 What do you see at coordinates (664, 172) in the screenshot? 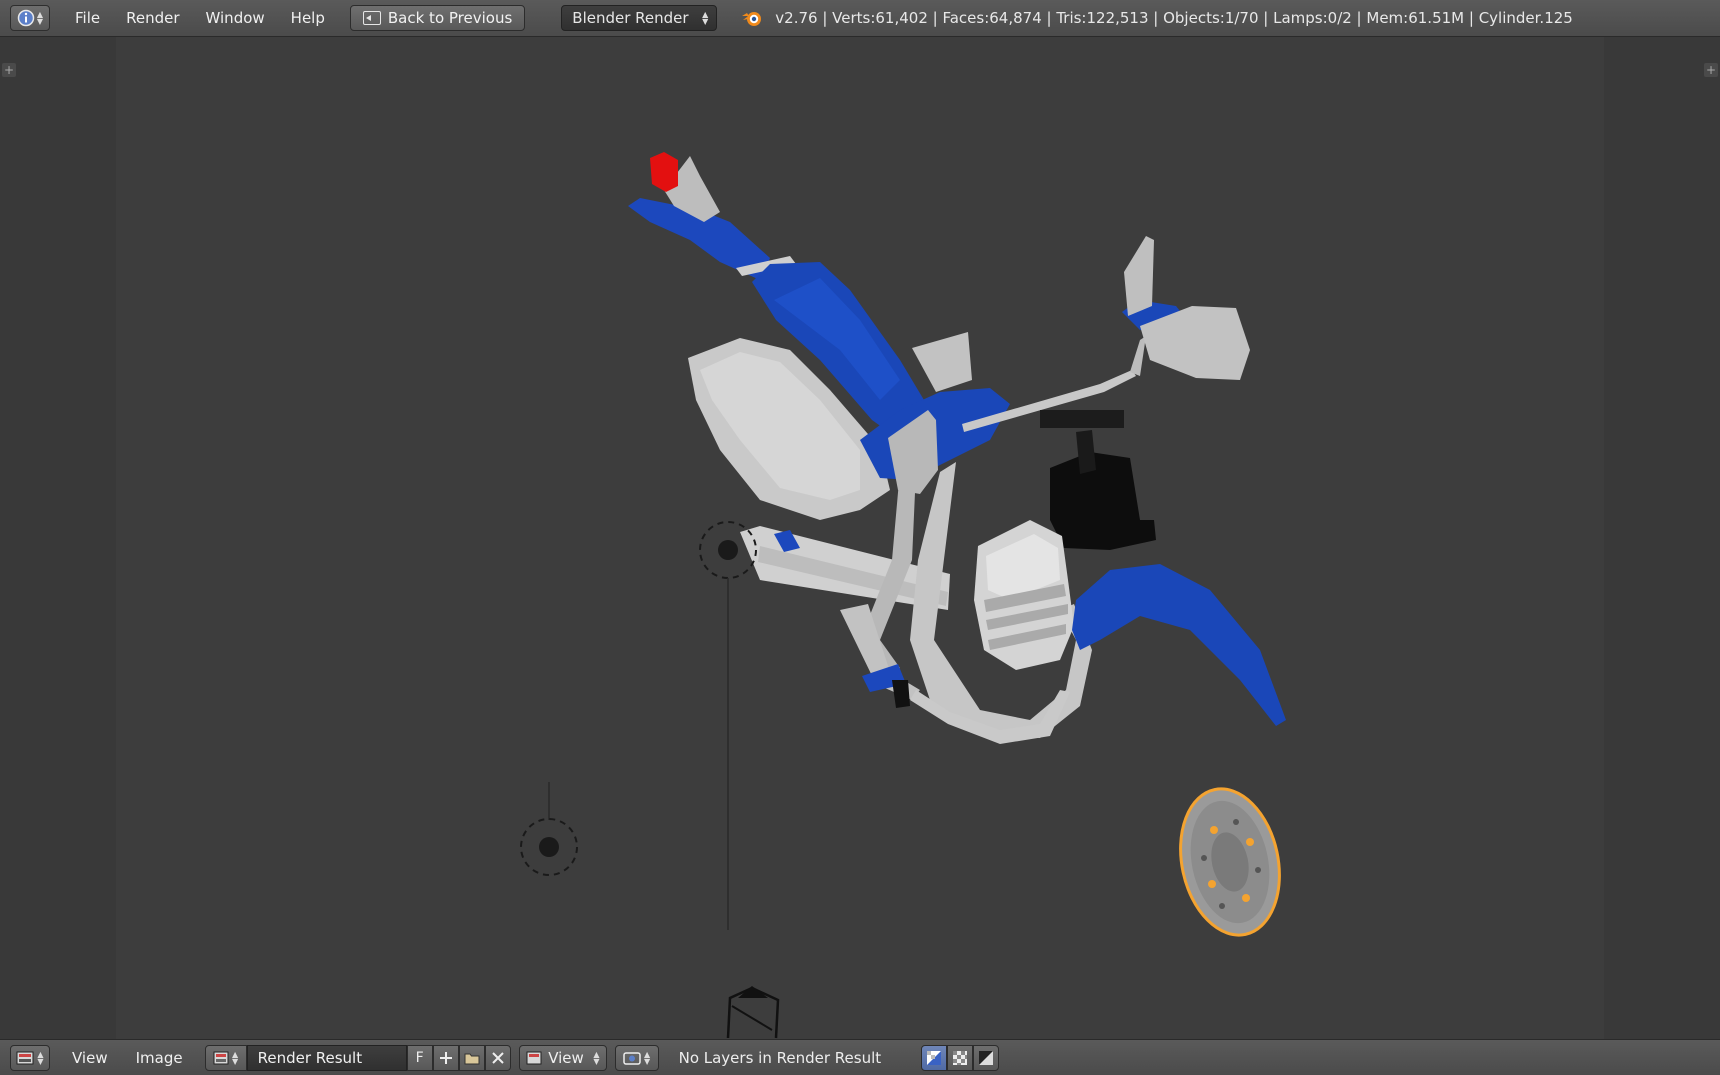
I see `tail-light` at bounding box center [664, 172].